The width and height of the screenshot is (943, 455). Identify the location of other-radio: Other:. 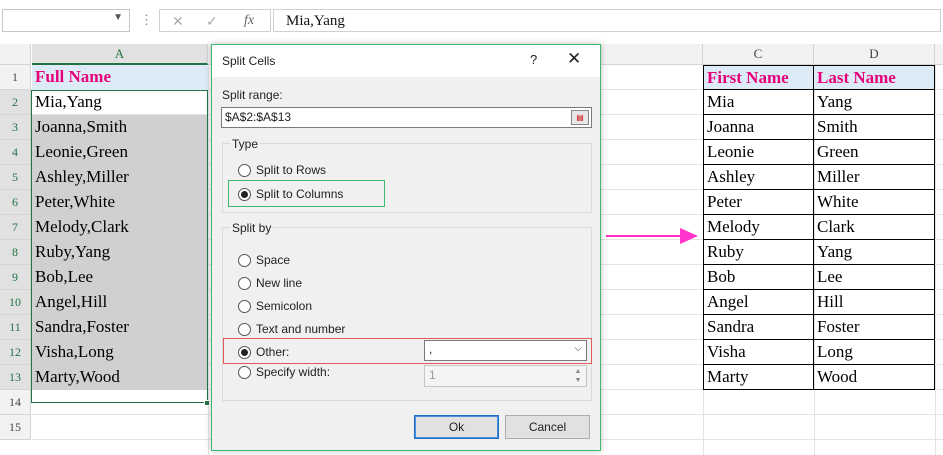
(263, 352).